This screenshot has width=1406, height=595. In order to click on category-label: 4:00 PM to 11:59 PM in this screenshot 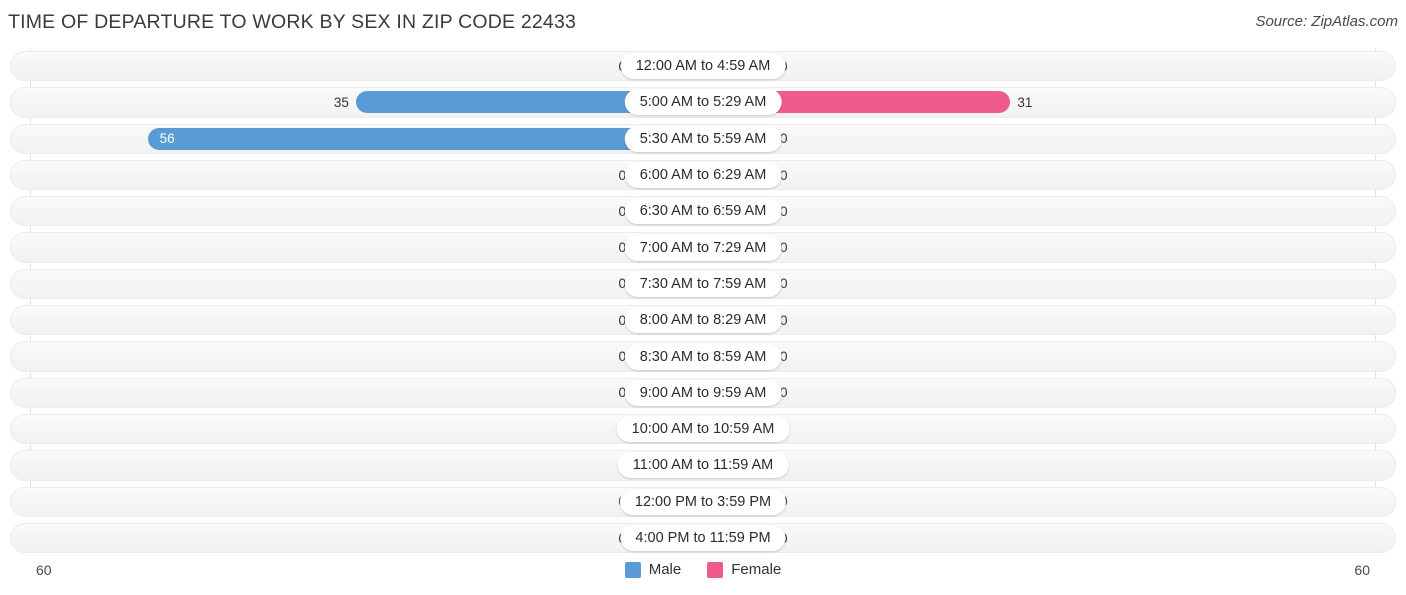, I will do `click(703, 538)`.